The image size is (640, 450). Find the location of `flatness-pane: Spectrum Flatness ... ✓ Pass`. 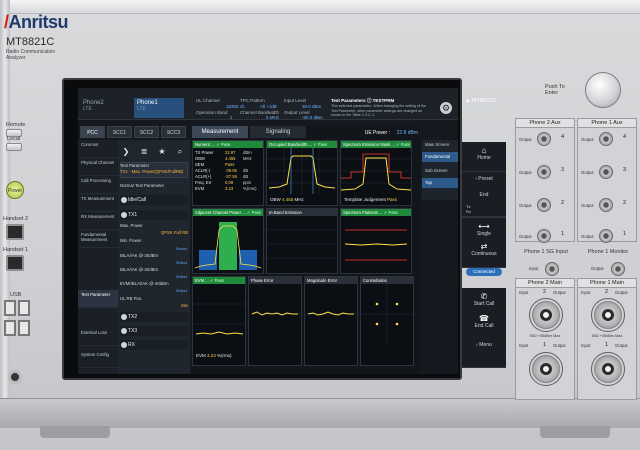

flatness-pane: Spectrum Flatness ... ✓ Pass is located at coordinates (376, 241).